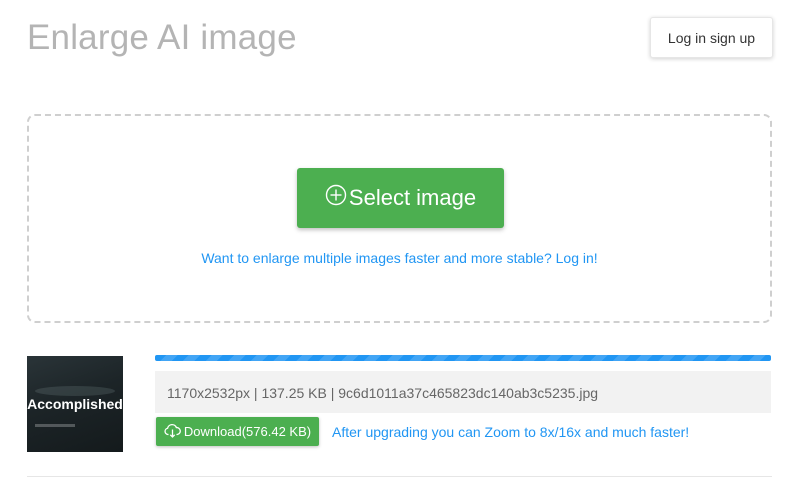 Image resolution: width=800 pixels, height=492 pixels. I want to click on login-signup-button: Log in sign up, so click(711, 37).